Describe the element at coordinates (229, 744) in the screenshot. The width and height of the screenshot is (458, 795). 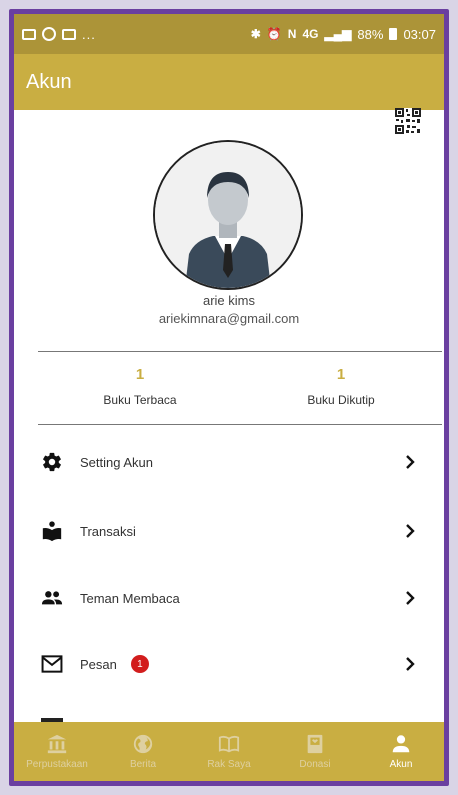
I see `open-book-icon` at that location.